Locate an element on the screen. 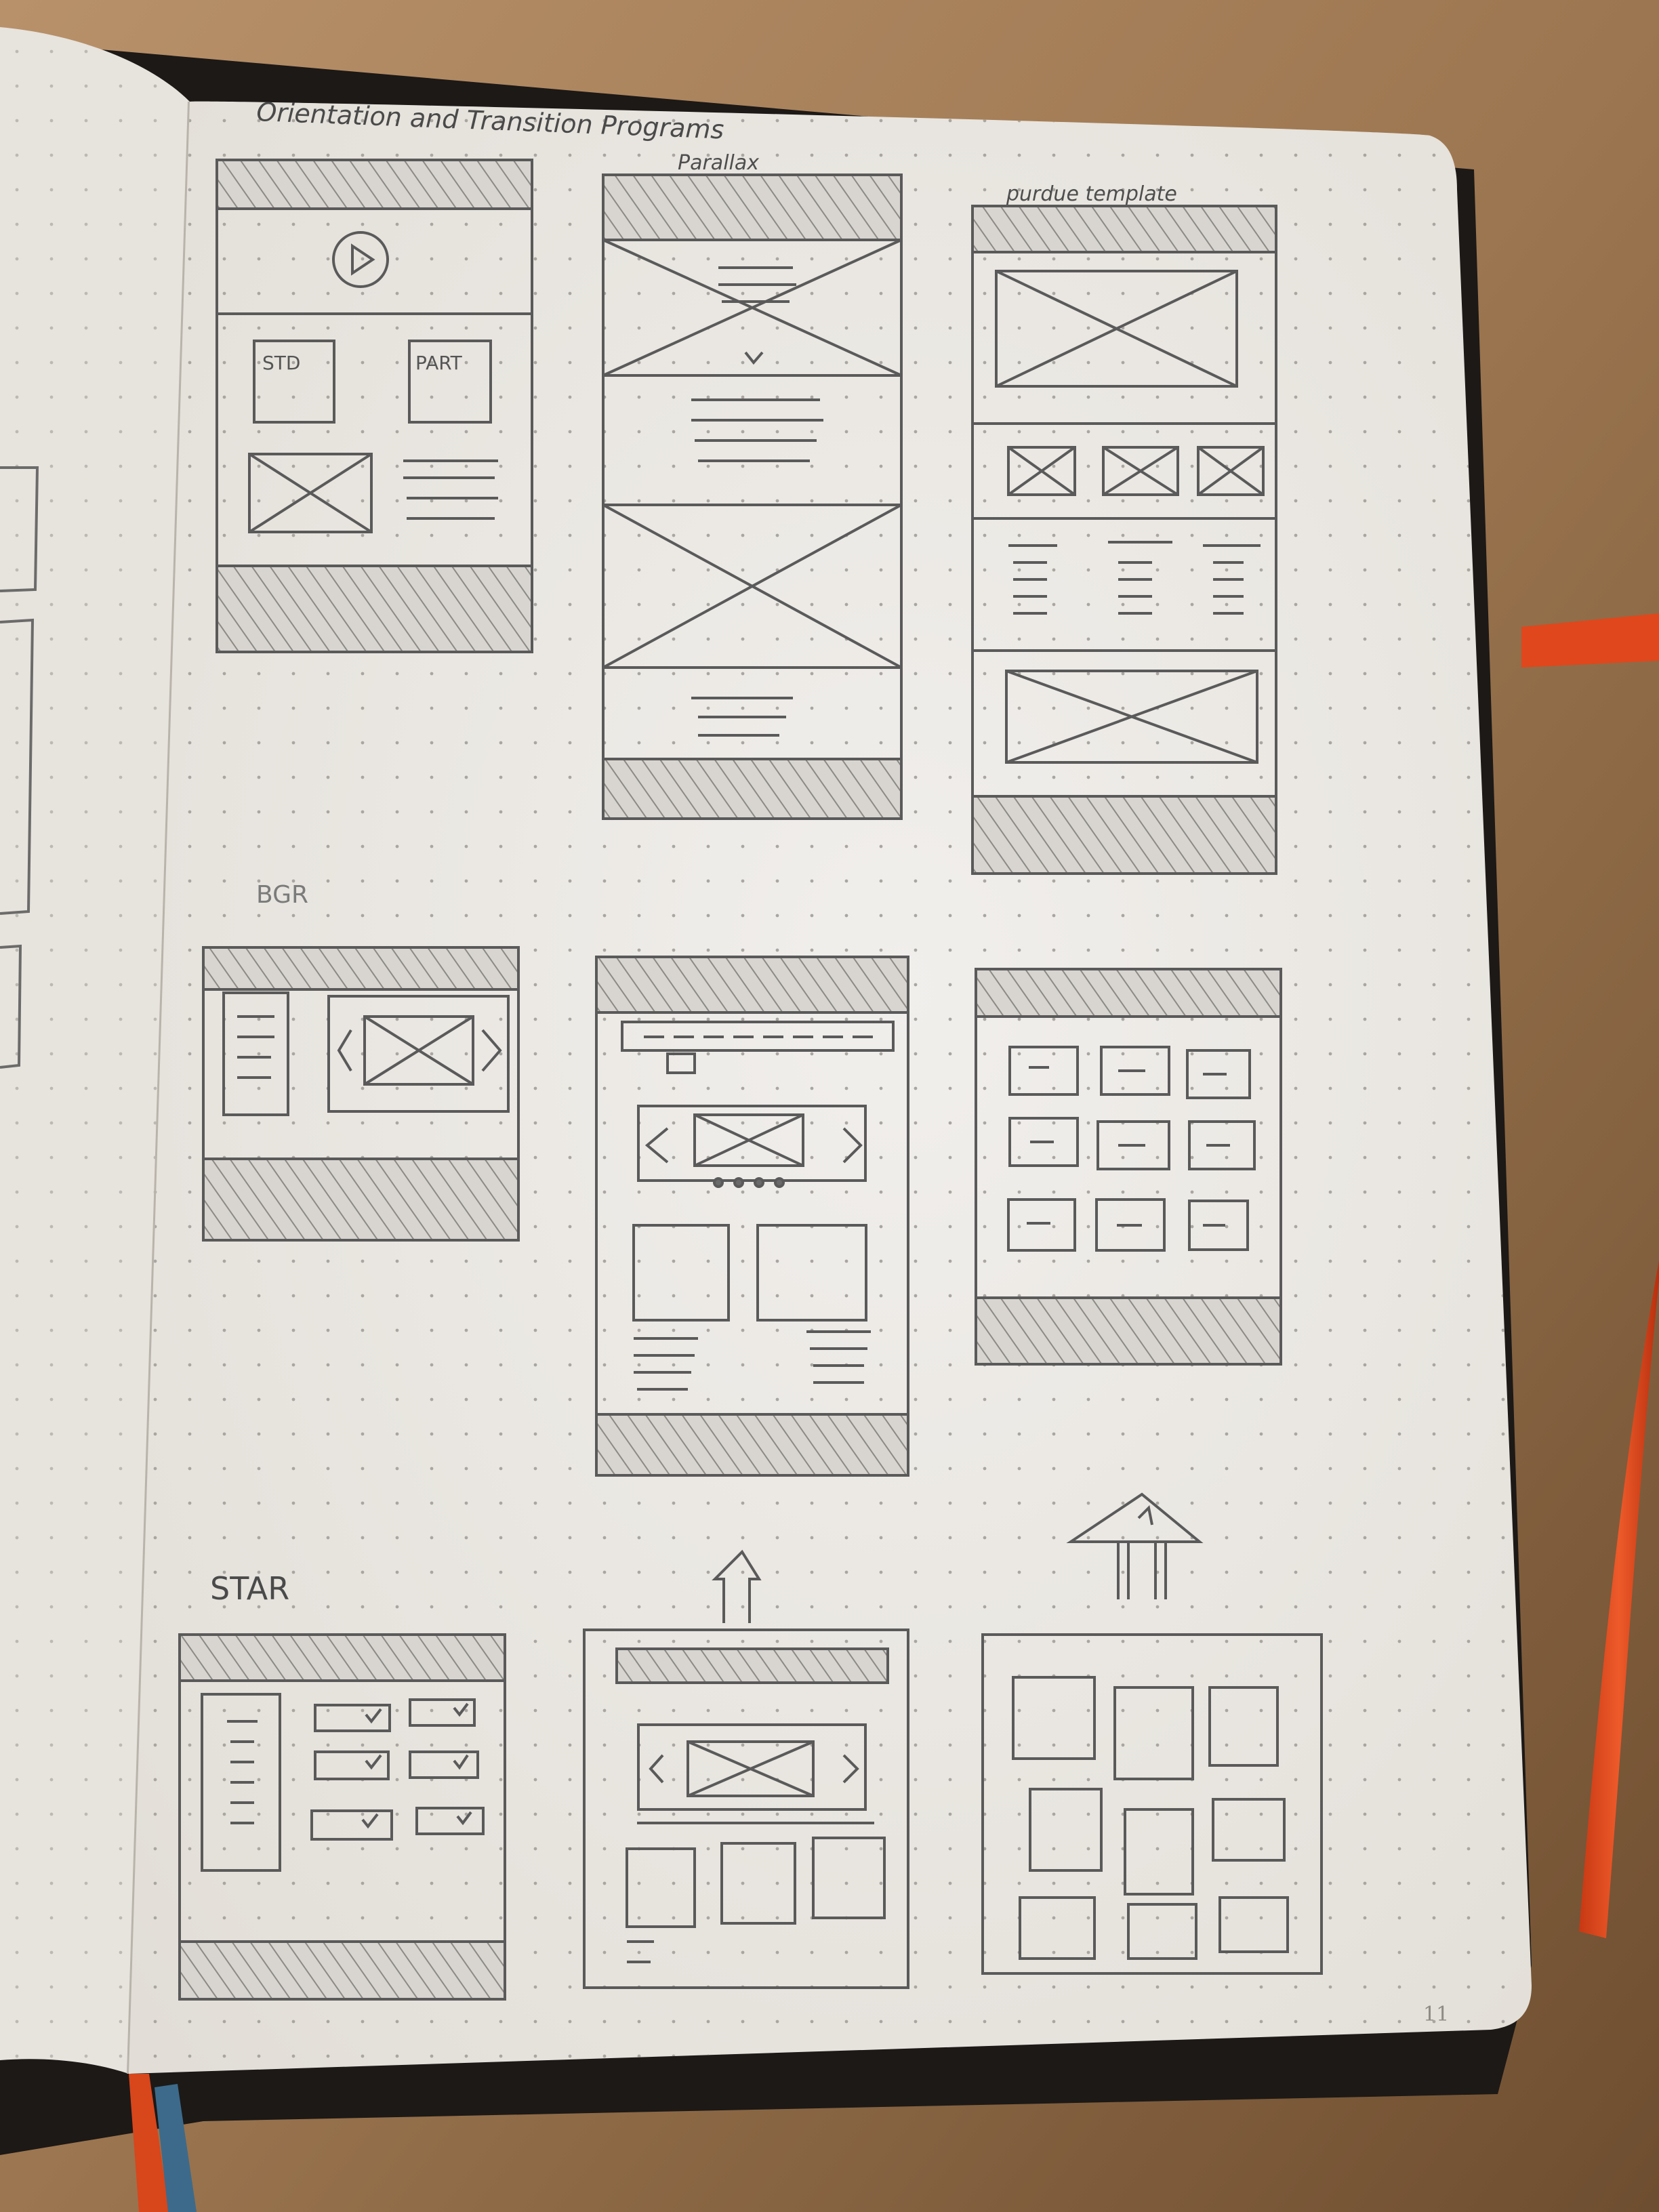  part-button-label: PART is located at coordinates (439, 363).